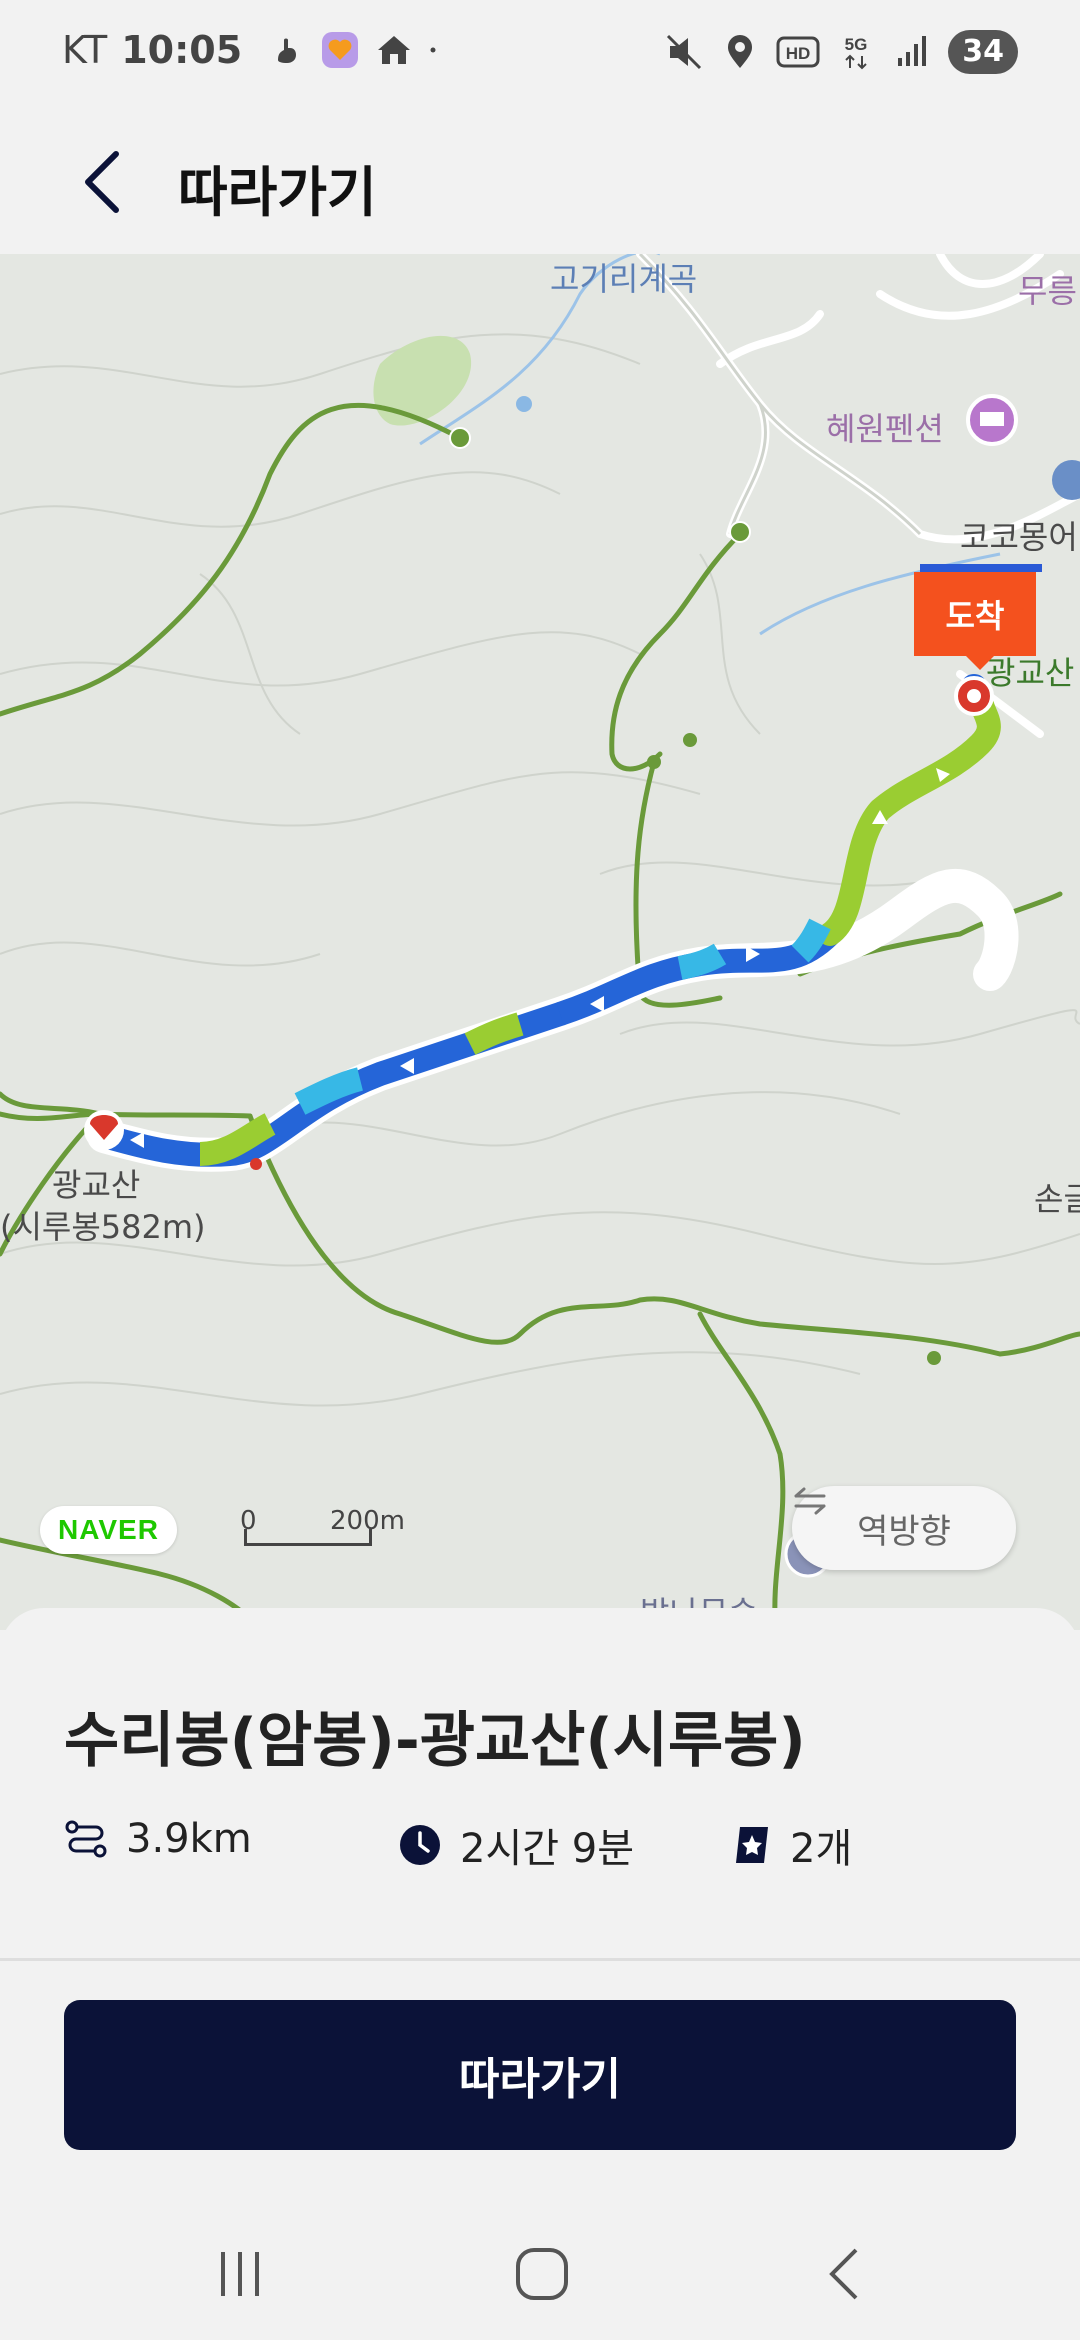  I want to click on clock-icon, so click(420, 1845).